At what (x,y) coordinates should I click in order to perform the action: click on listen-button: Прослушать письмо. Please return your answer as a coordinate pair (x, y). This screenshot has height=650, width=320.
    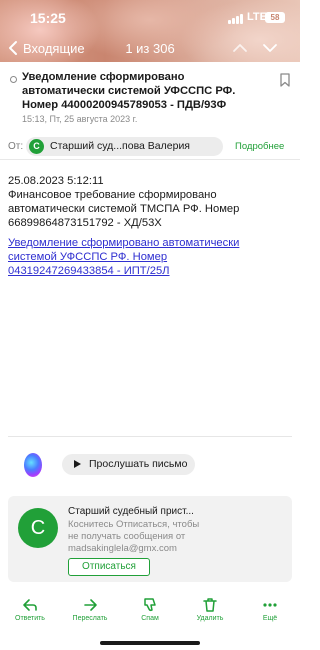
    Looking at the image, I should click on (128, 464).